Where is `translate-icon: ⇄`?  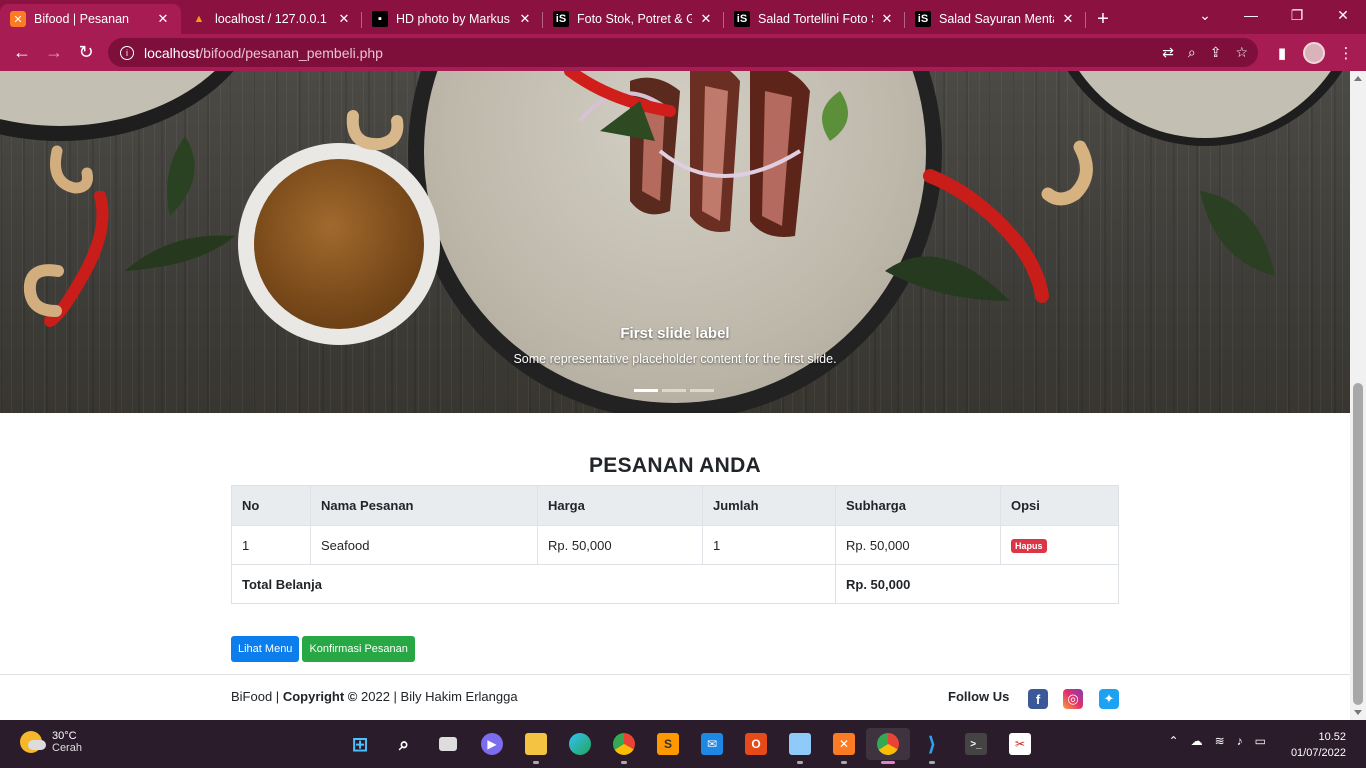 translate-icon: ⇄ is located at coordinates (1168, 52).